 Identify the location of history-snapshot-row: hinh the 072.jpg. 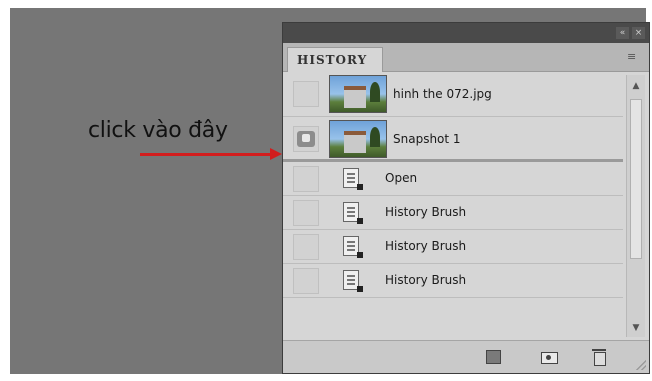
(453, 94).